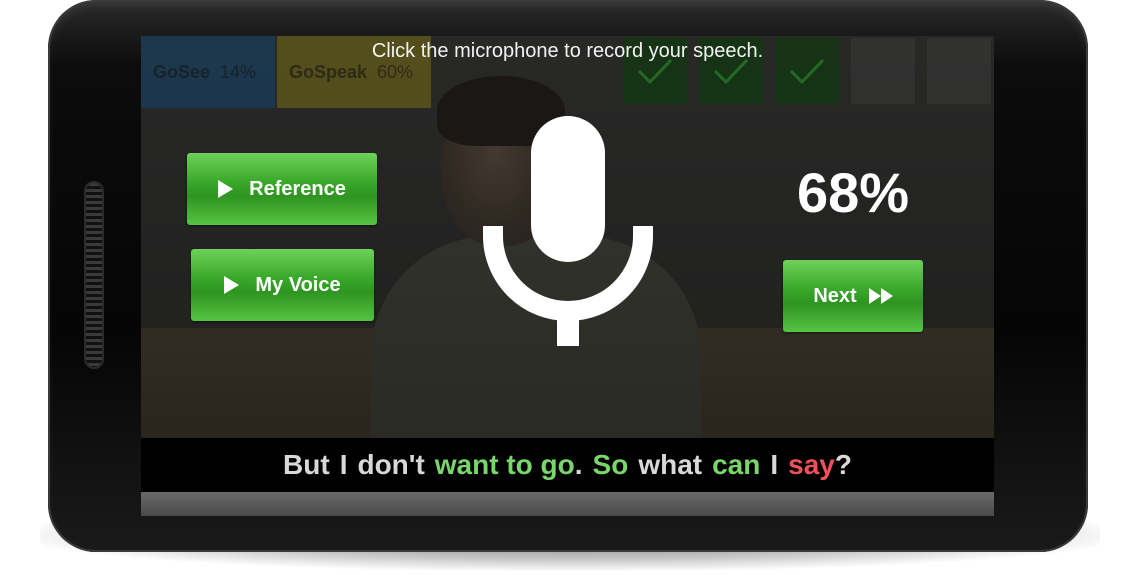 The image size is (1137, 575). What do you see at coordinates (880, 296) in the screenshot?
I see `fast-forward-icon` at bounding box center [880, 296].